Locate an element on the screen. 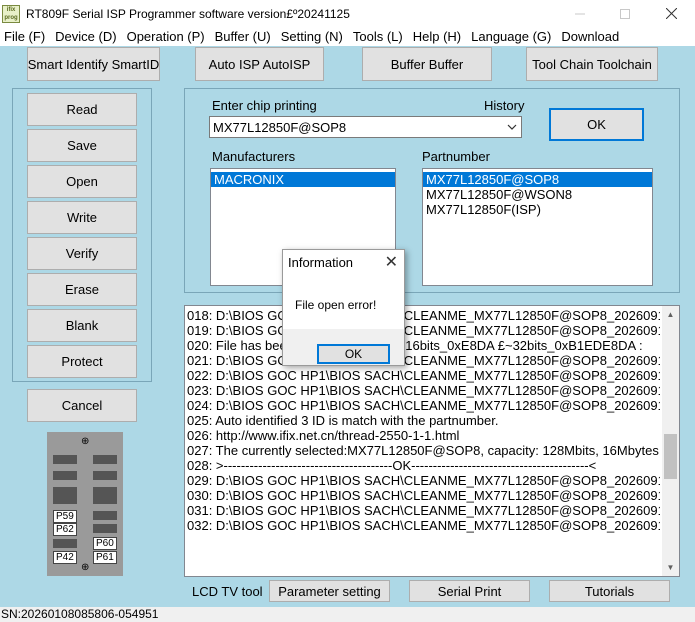 Image resolution: width=695 pixels, height=622 pixels. serial-number: SN:20260108085806-054951 is located at coordinates (80, 614).